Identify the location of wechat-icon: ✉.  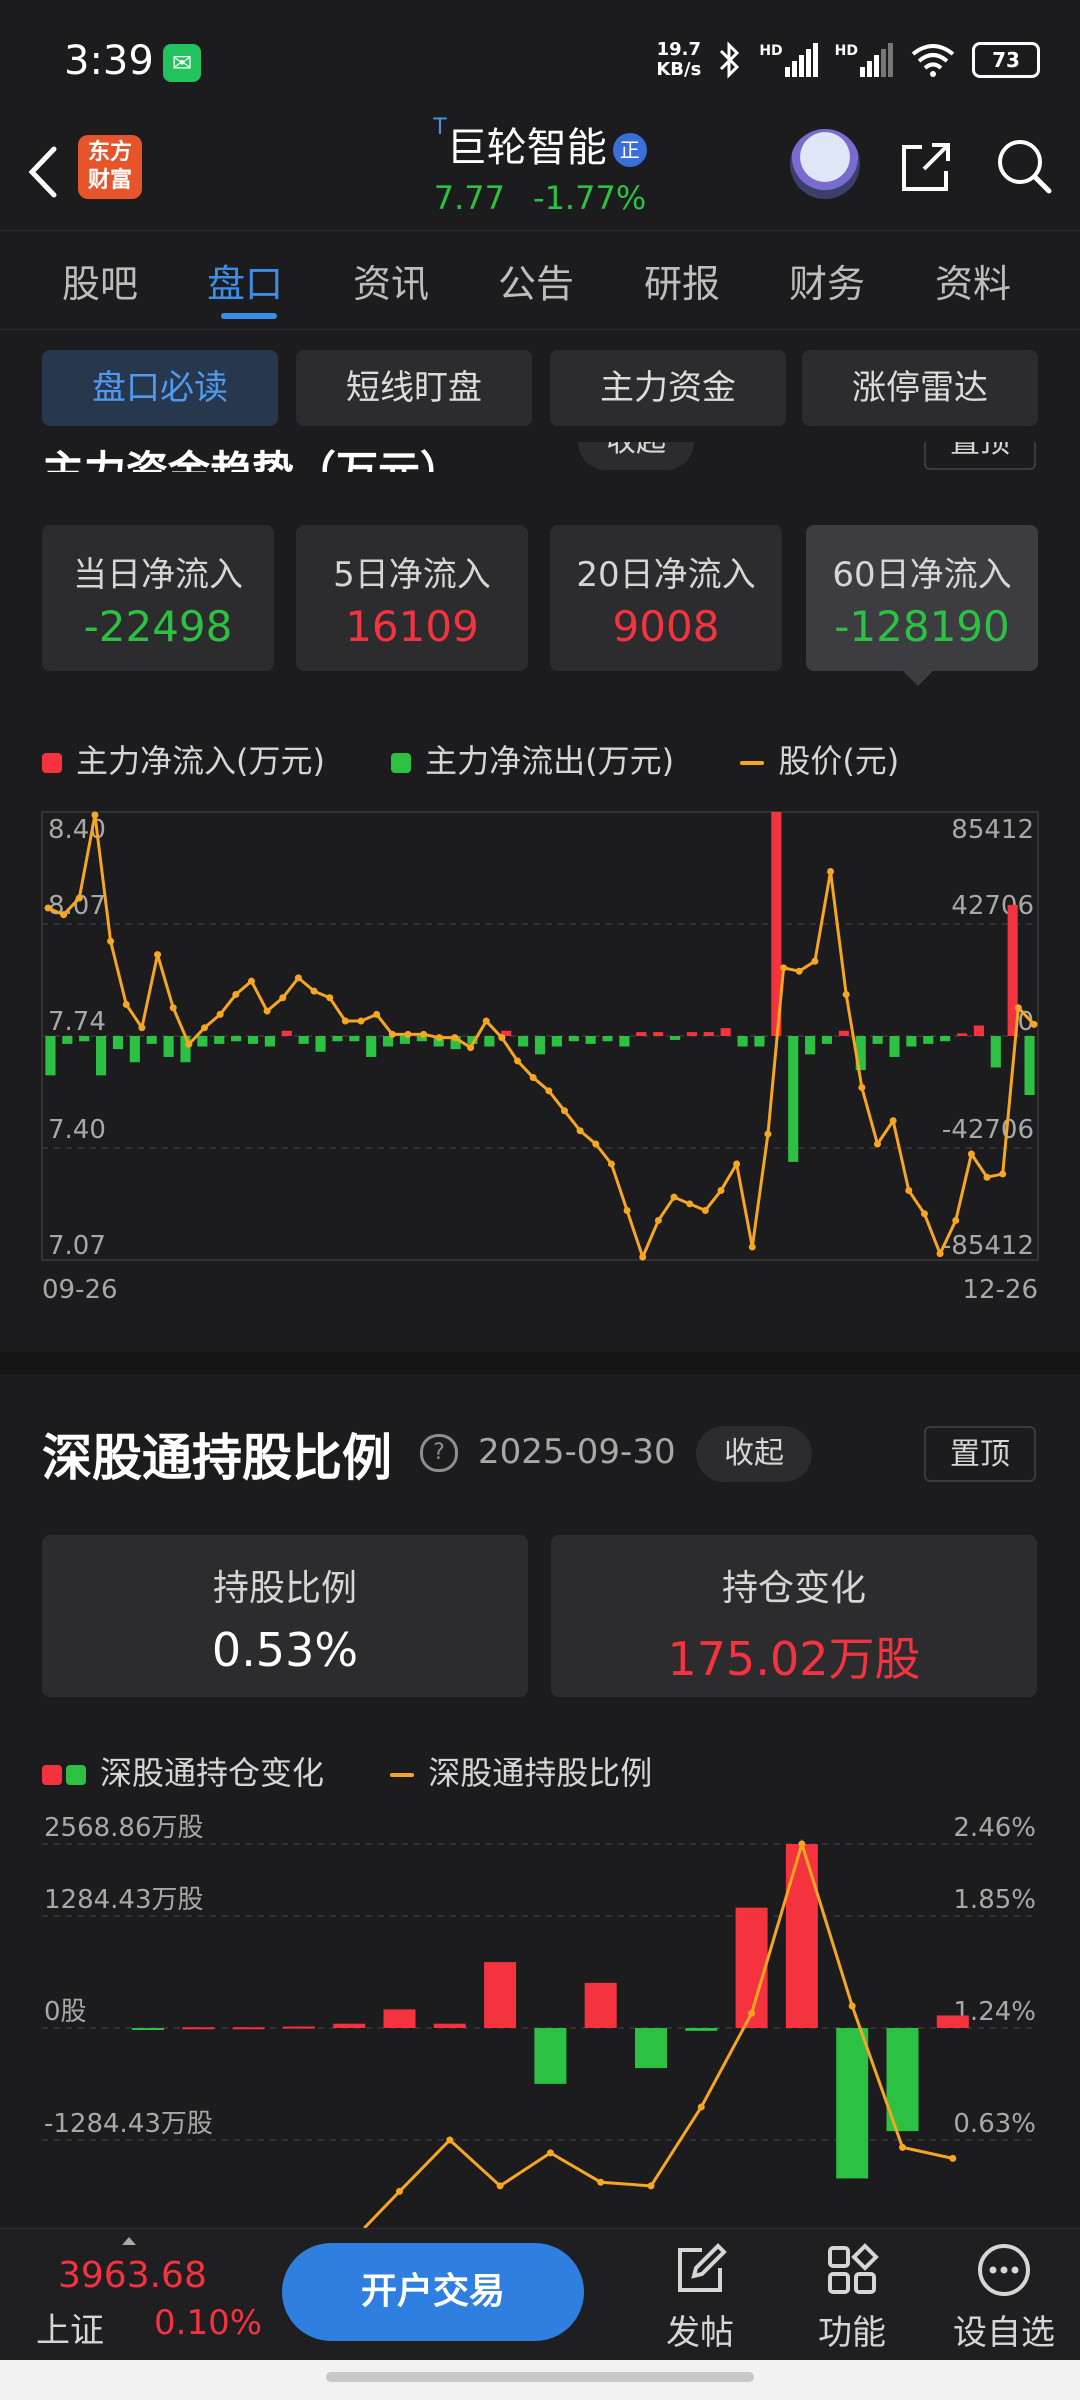
(182, 63).